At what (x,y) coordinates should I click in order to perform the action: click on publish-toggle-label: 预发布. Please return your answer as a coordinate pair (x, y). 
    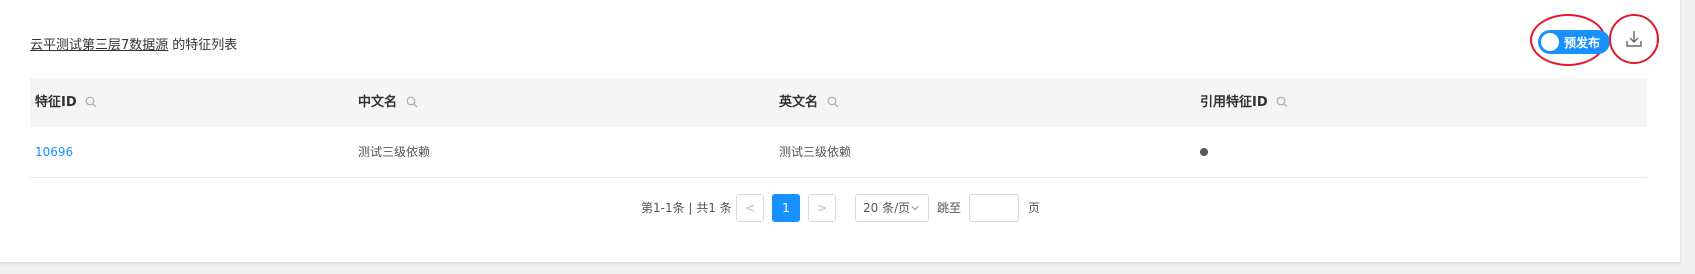
    Looking at the image, I should click on (1582, 43).